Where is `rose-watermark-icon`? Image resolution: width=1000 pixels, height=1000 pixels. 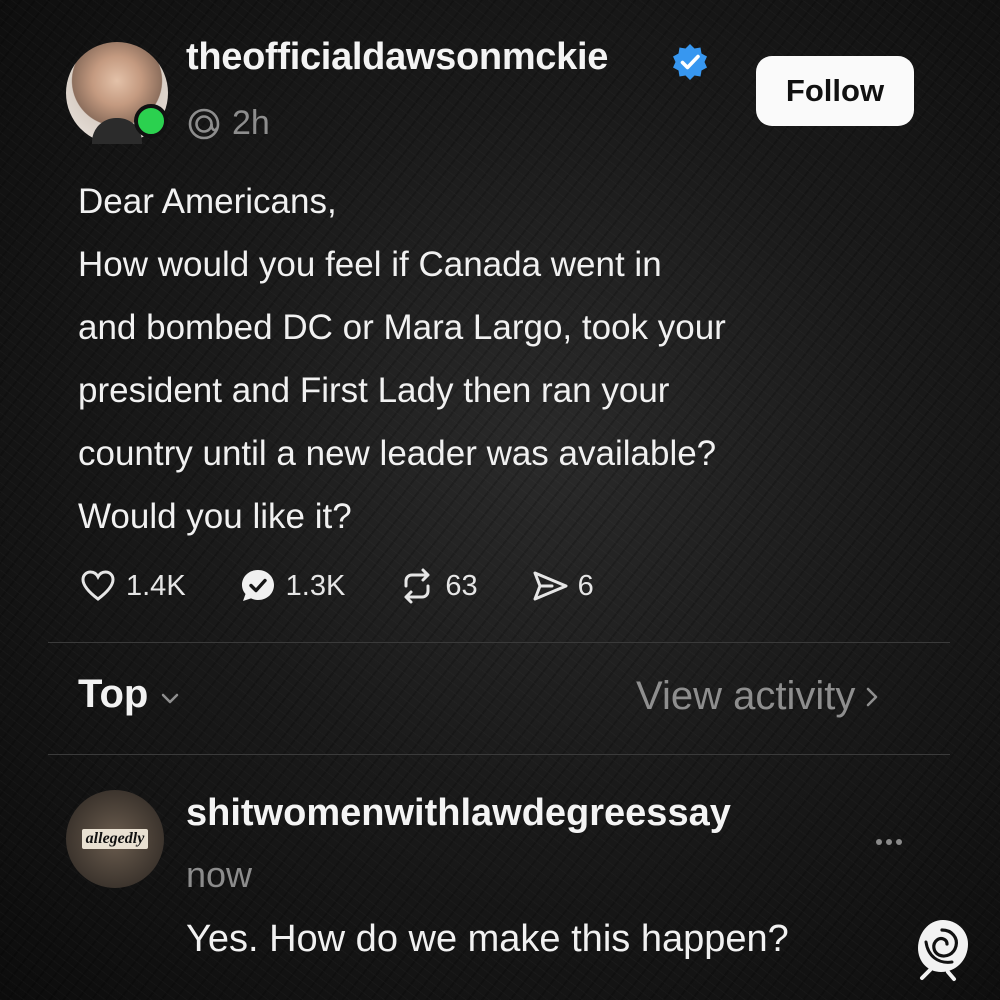 rose-watermark-icon is located at coordinates (943, 950).